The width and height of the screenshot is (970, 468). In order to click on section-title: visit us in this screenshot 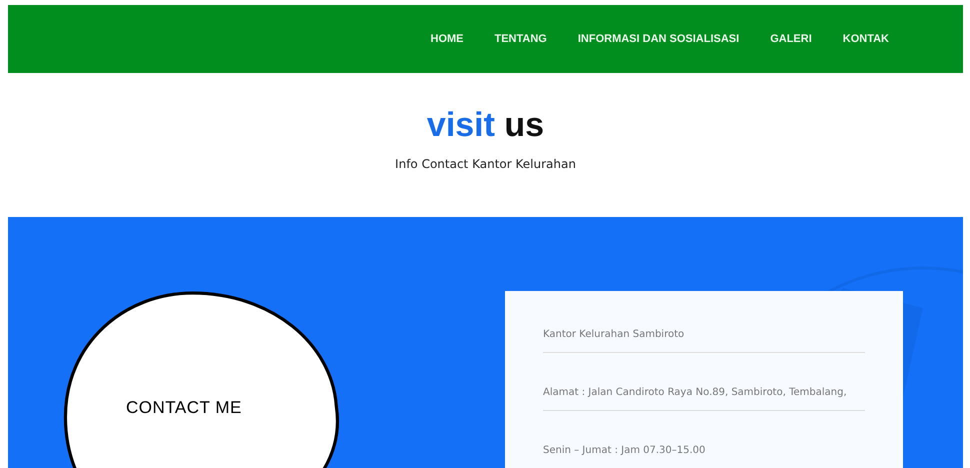, I will do `click(485, 125)`.